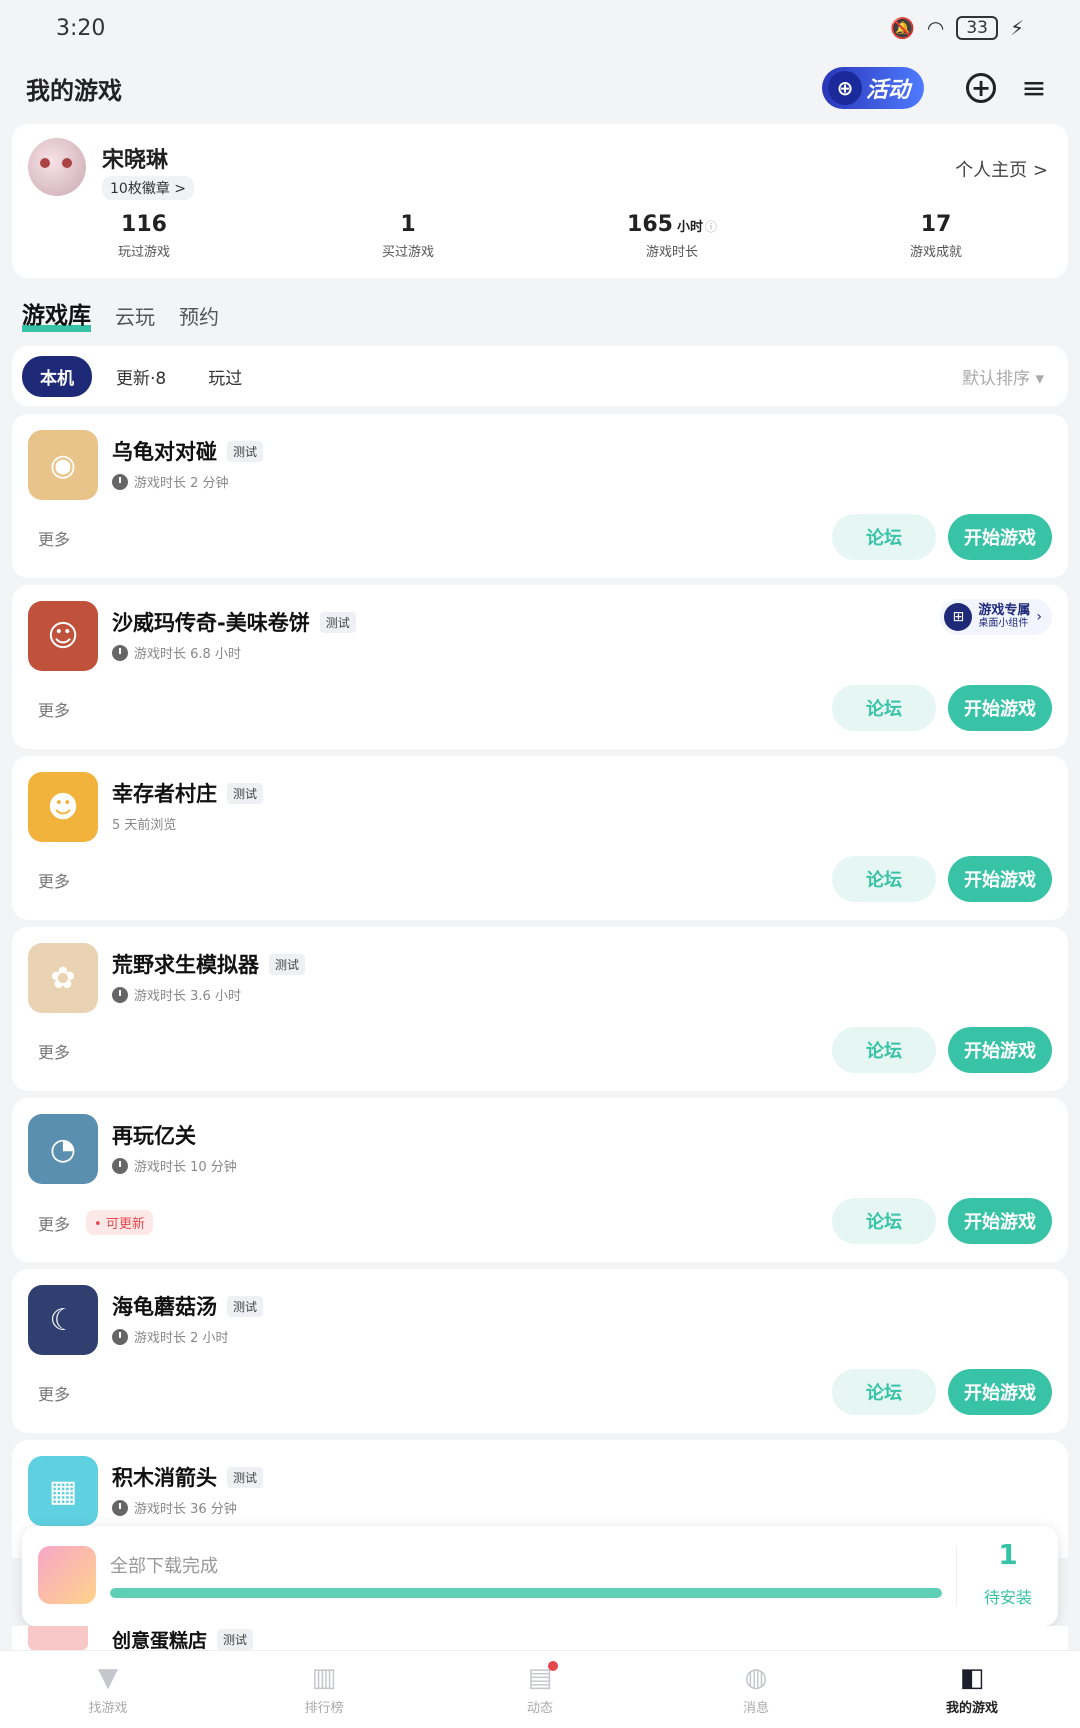  Describe the element at coordinates (63, 1149) in the screenshot. I see `game-icon: ◔` at that location.